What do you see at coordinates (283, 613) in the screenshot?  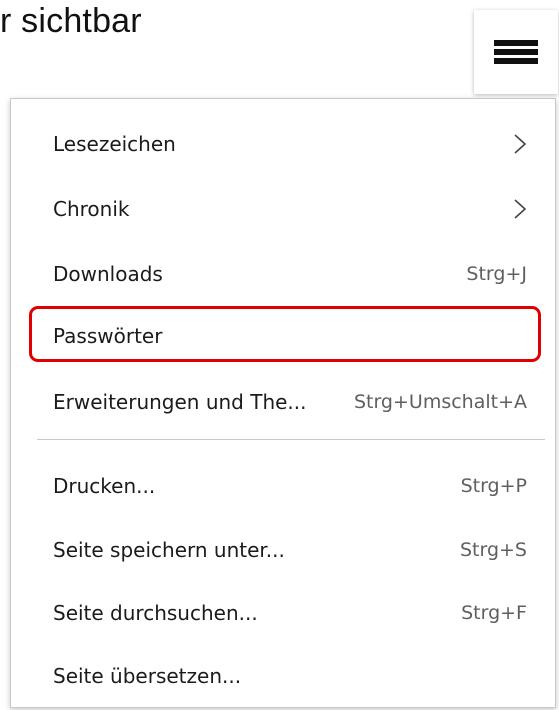 I see `menu-item-seite-durchsuchen: Seite durchsuchen... Strg+F` at bounding box center [283, 613].